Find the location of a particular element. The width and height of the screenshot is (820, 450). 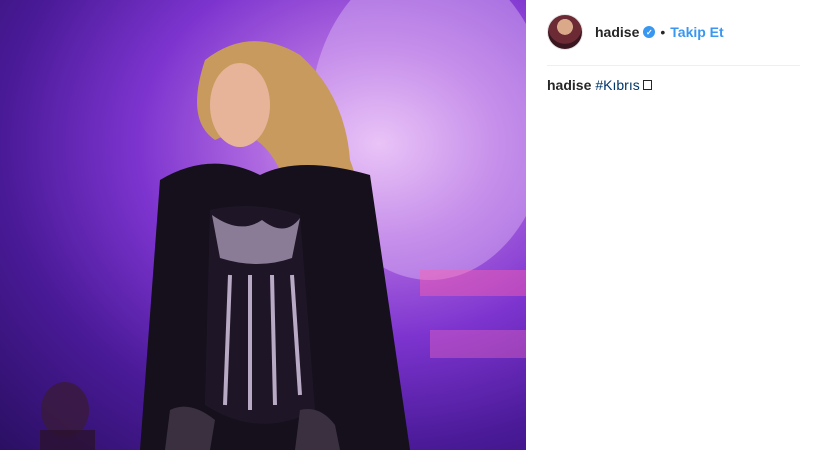

username-link: hadise is located at coordinates (617, 32).